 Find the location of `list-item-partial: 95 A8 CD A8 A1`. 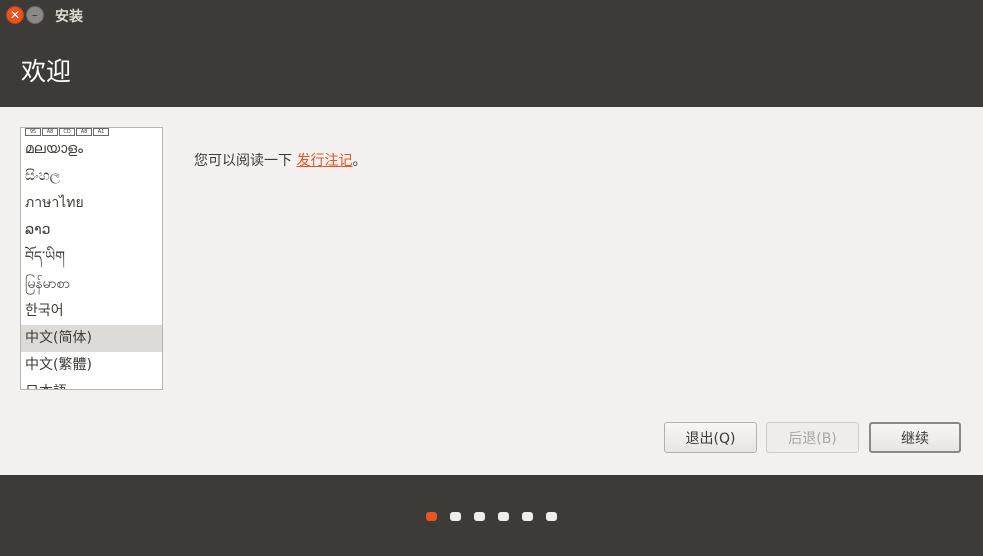

list-item-partial: 95 A8 CD A8 A1 is located at coordinates (91, 132).